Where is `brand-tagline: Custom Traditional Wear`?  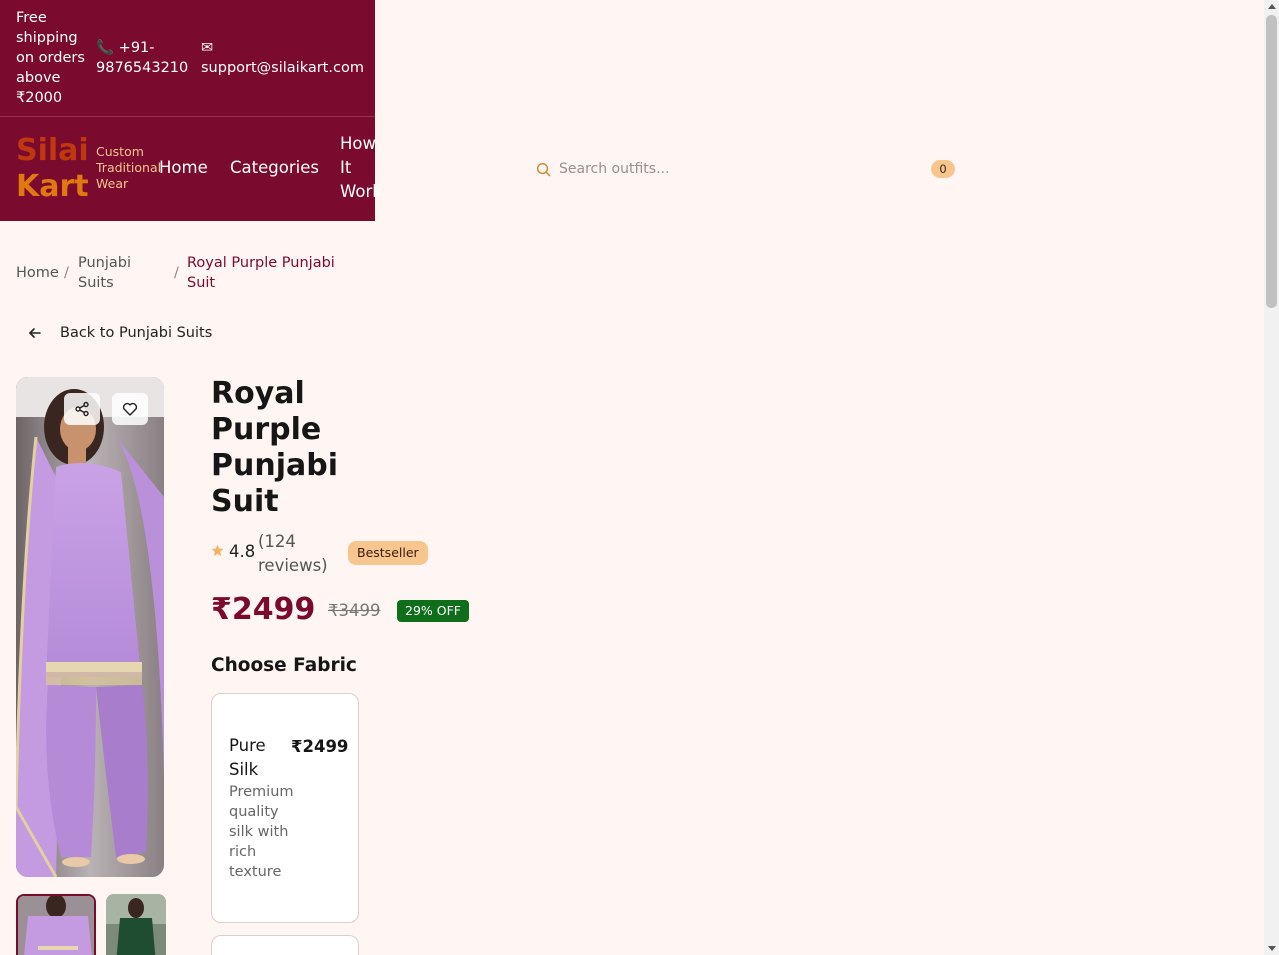 brand-tagline: Custom Traditional Wear is located at coordinates (129, 167).